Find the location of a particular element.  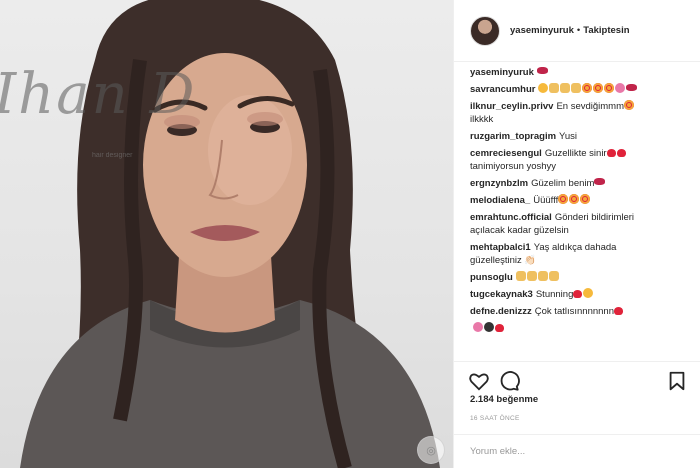

comment-bubble-icon is located at coordinates (509, 381).